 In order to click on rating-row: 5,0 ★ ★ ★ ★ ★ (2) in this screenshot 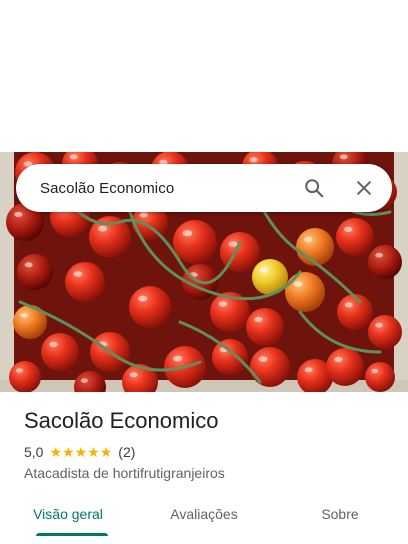, I will do `click(79, 452)`.